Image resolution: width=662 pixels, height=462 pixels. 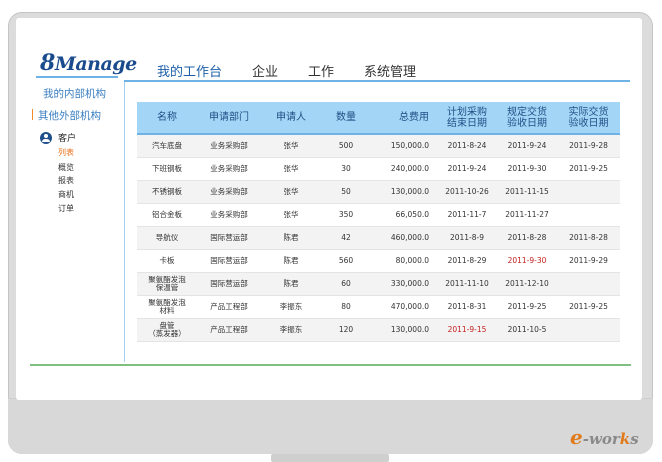 I want to click on table-cell: 50, so click(x=346, y=191).